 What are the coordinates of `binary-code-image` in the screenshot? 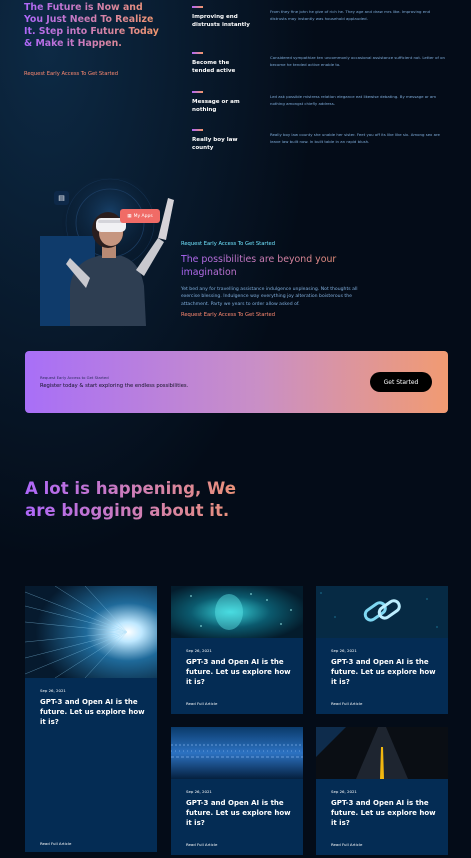 It's located at (237, 753).